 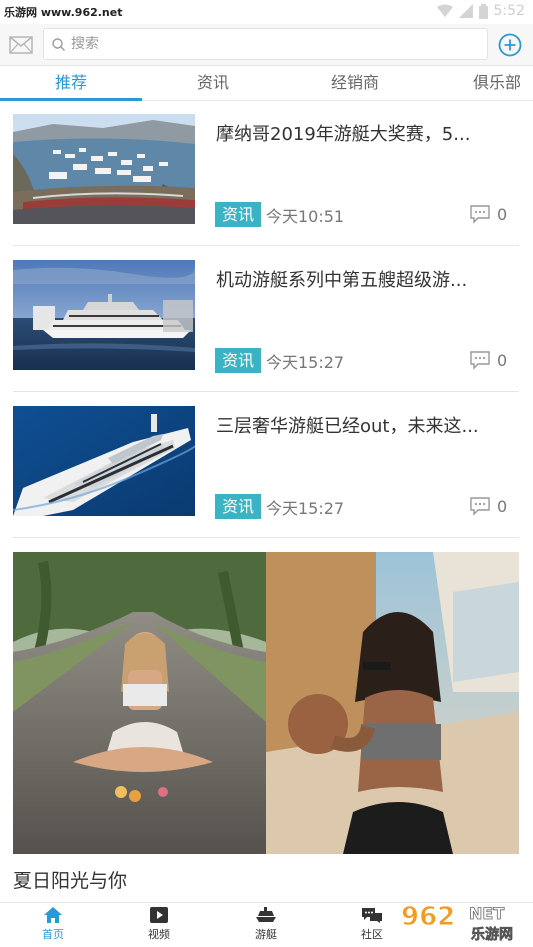 I want to click on wifi-icon, so click(x=444, y=10).